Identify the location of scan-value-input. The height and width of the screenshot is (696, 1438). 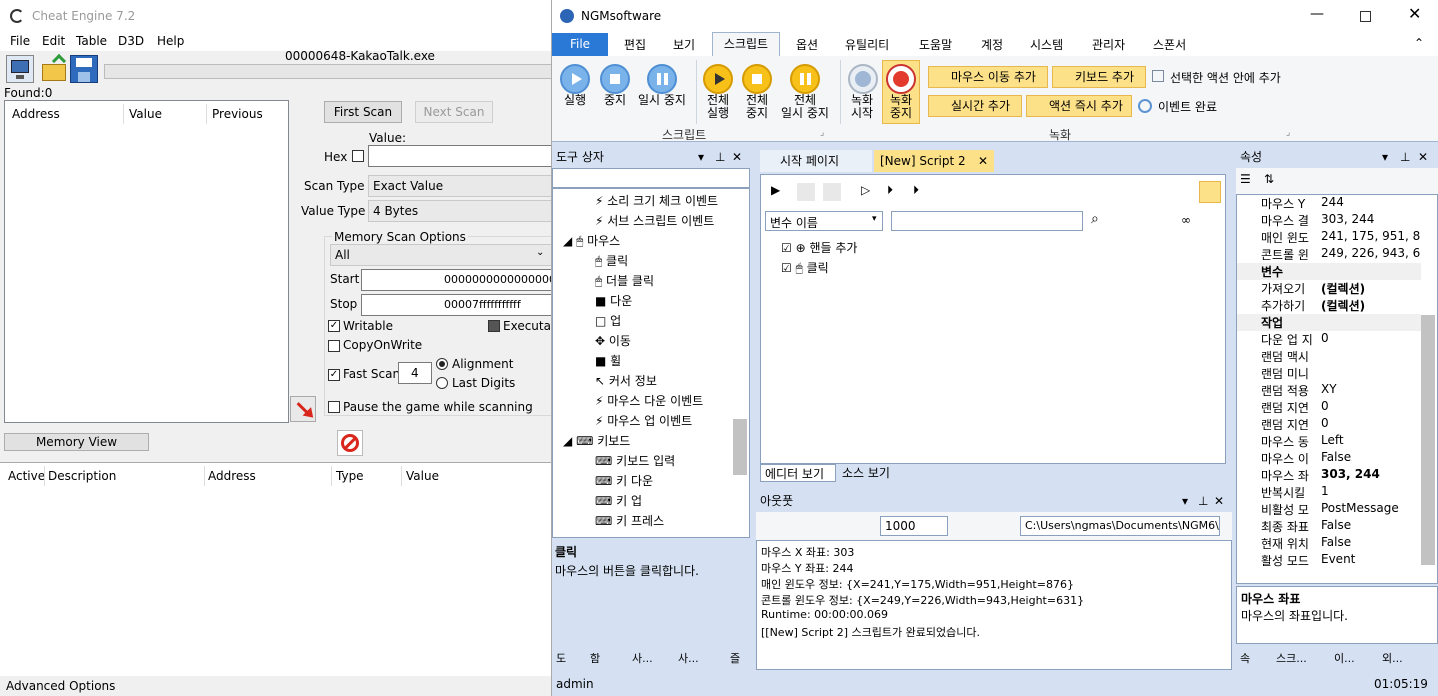
(459, 156).